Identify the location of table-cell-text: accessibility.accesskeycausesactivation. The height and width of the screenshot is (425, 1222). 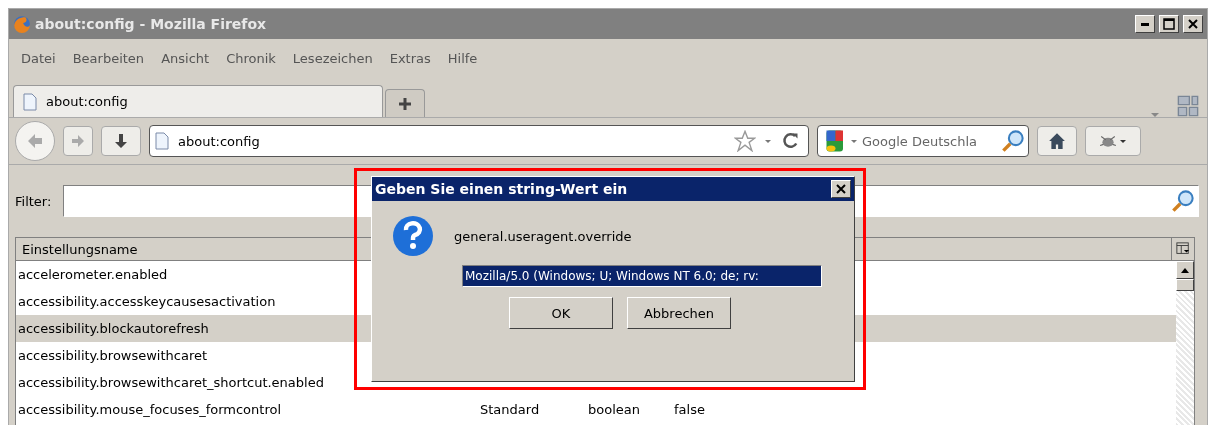
(146, 301).